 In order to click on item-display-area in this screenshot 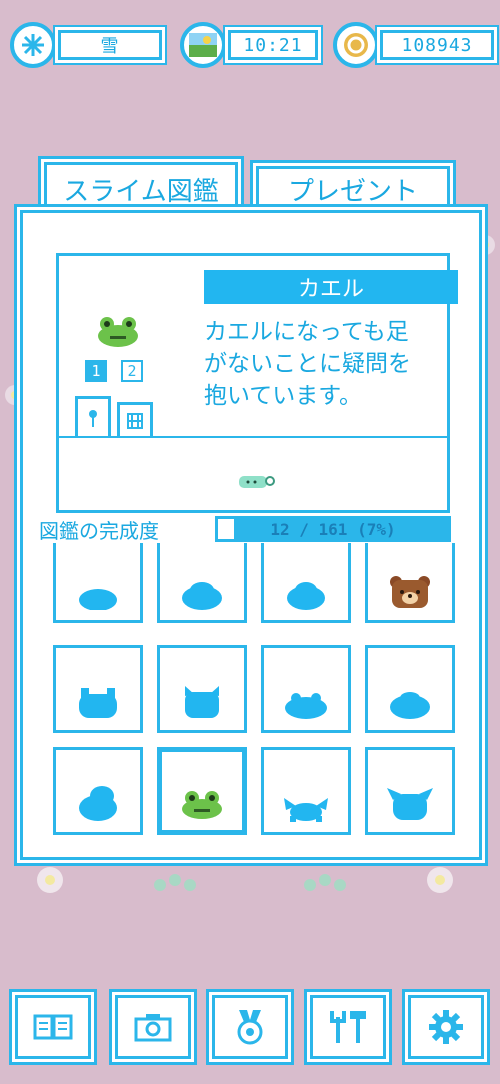, I will do `click(253, 437)`.